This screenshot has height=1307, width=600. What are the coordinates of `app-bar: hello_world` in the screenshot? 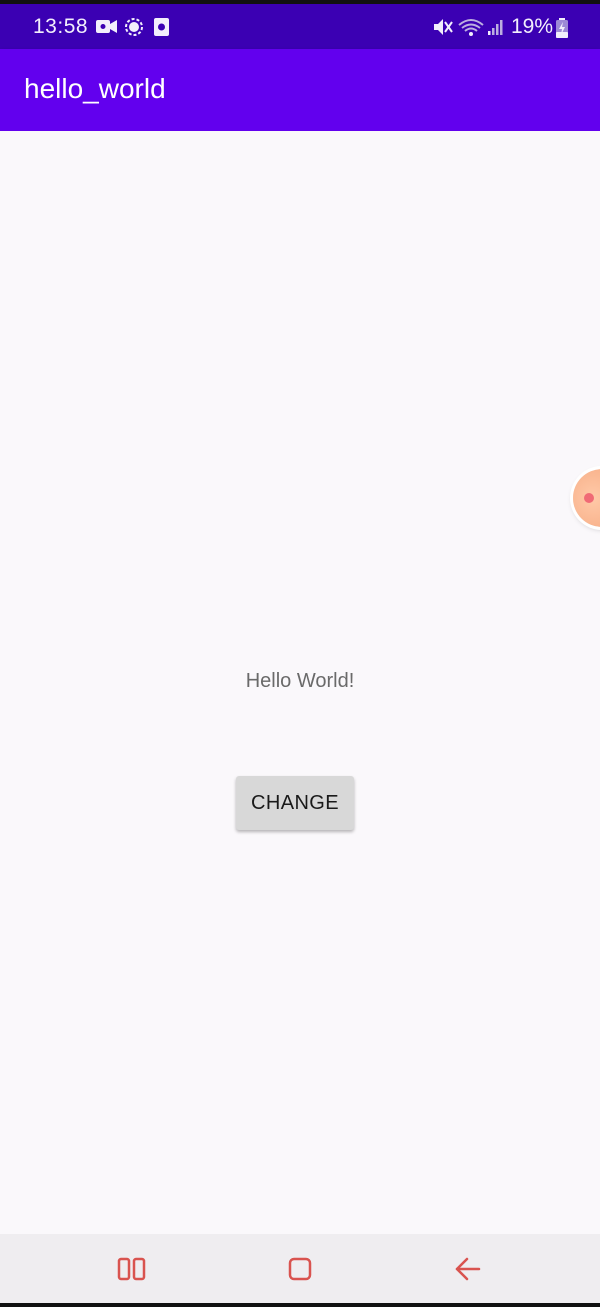 It's located at (300, 90).